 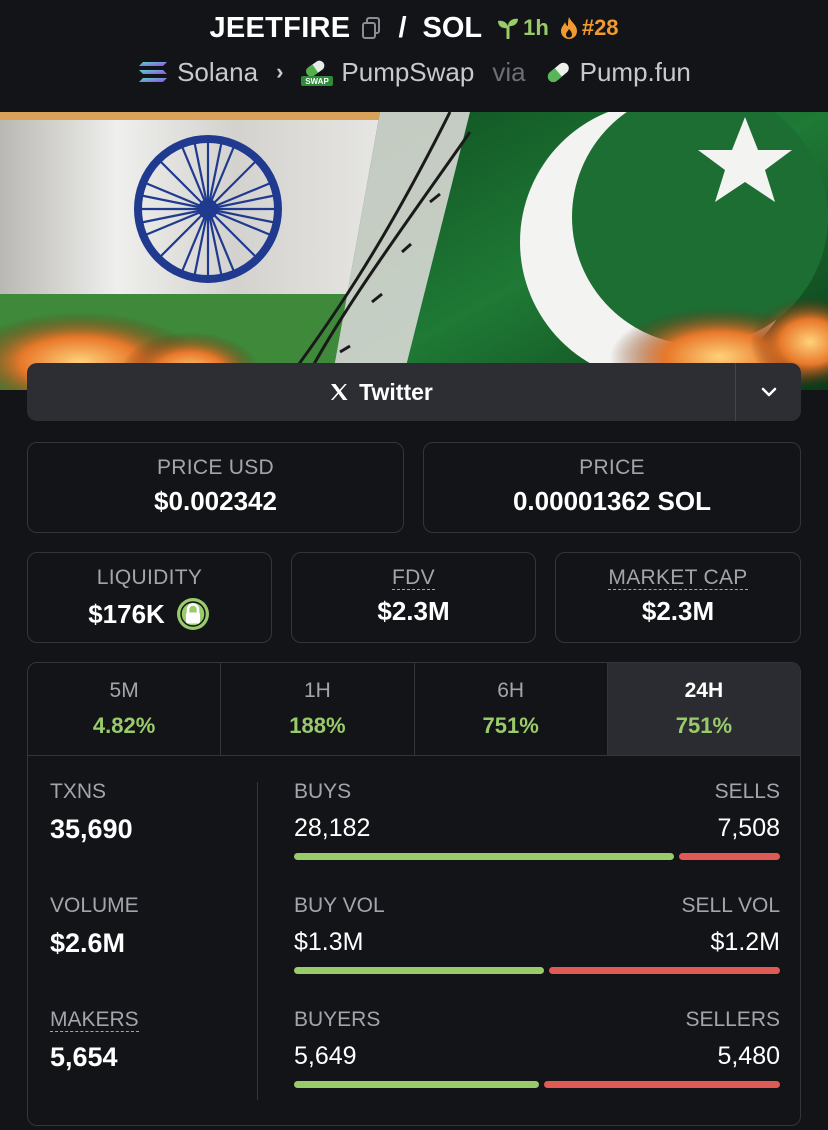 I want to click on twitter-button: Twitter, so click(x=381, y=392).